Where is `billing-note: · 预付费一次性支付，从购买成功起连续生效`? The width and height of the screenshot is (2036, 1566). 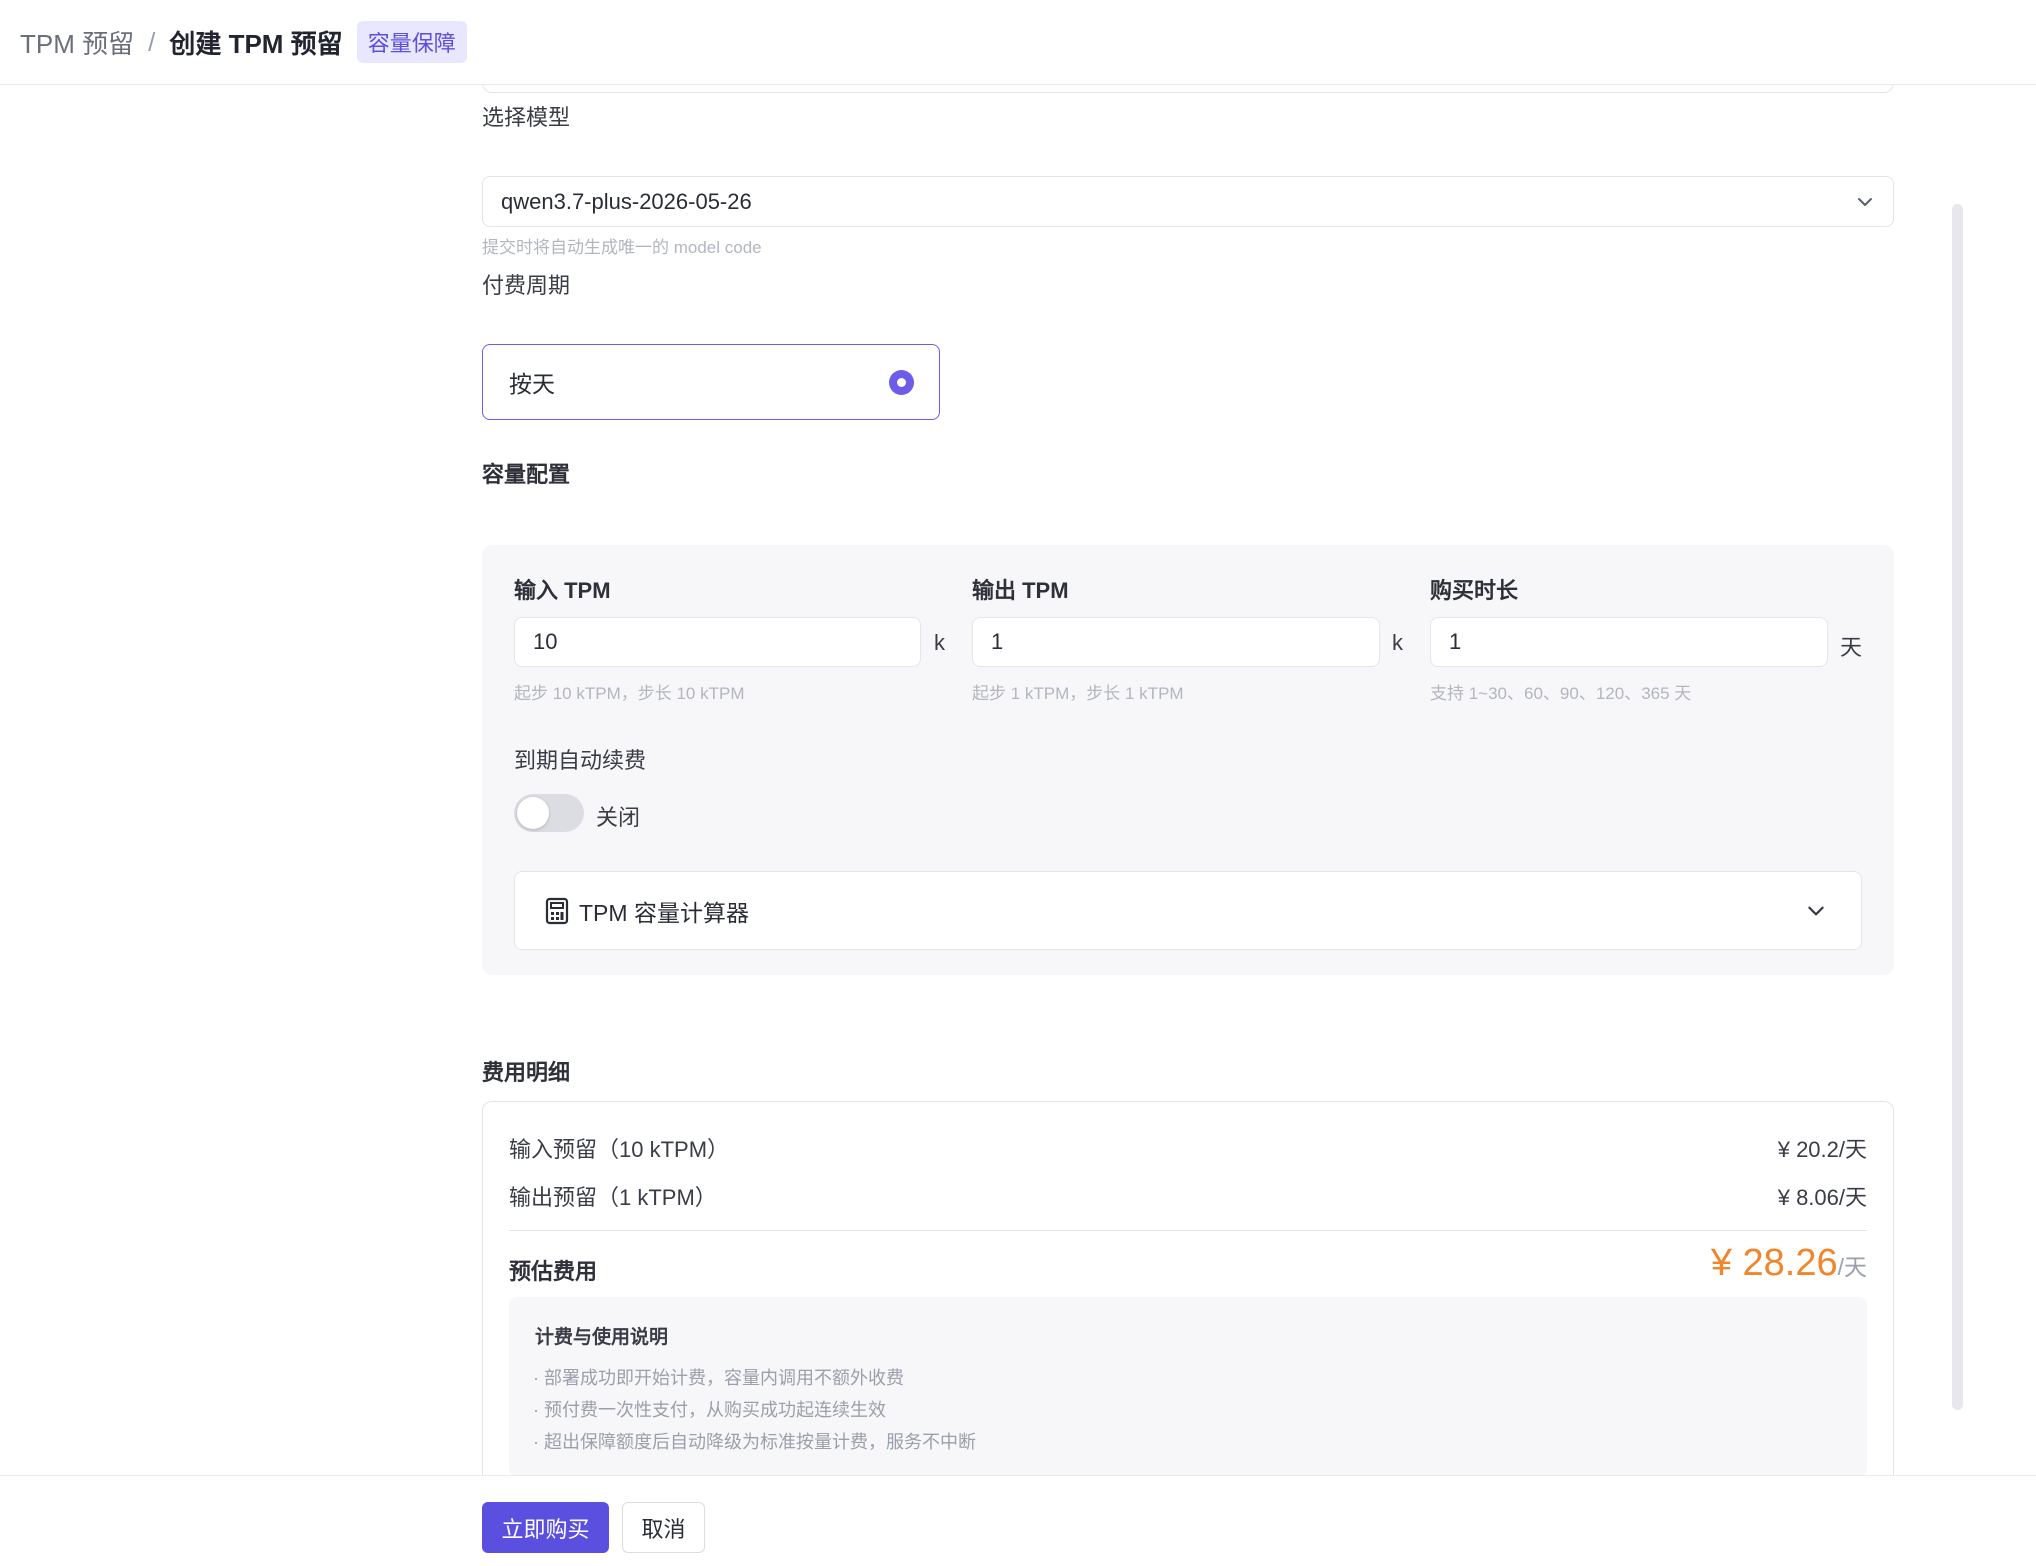 billing-note: · 预付费一次性支付，从购买成功起连续生效 is located at coordinates (709, 1410).